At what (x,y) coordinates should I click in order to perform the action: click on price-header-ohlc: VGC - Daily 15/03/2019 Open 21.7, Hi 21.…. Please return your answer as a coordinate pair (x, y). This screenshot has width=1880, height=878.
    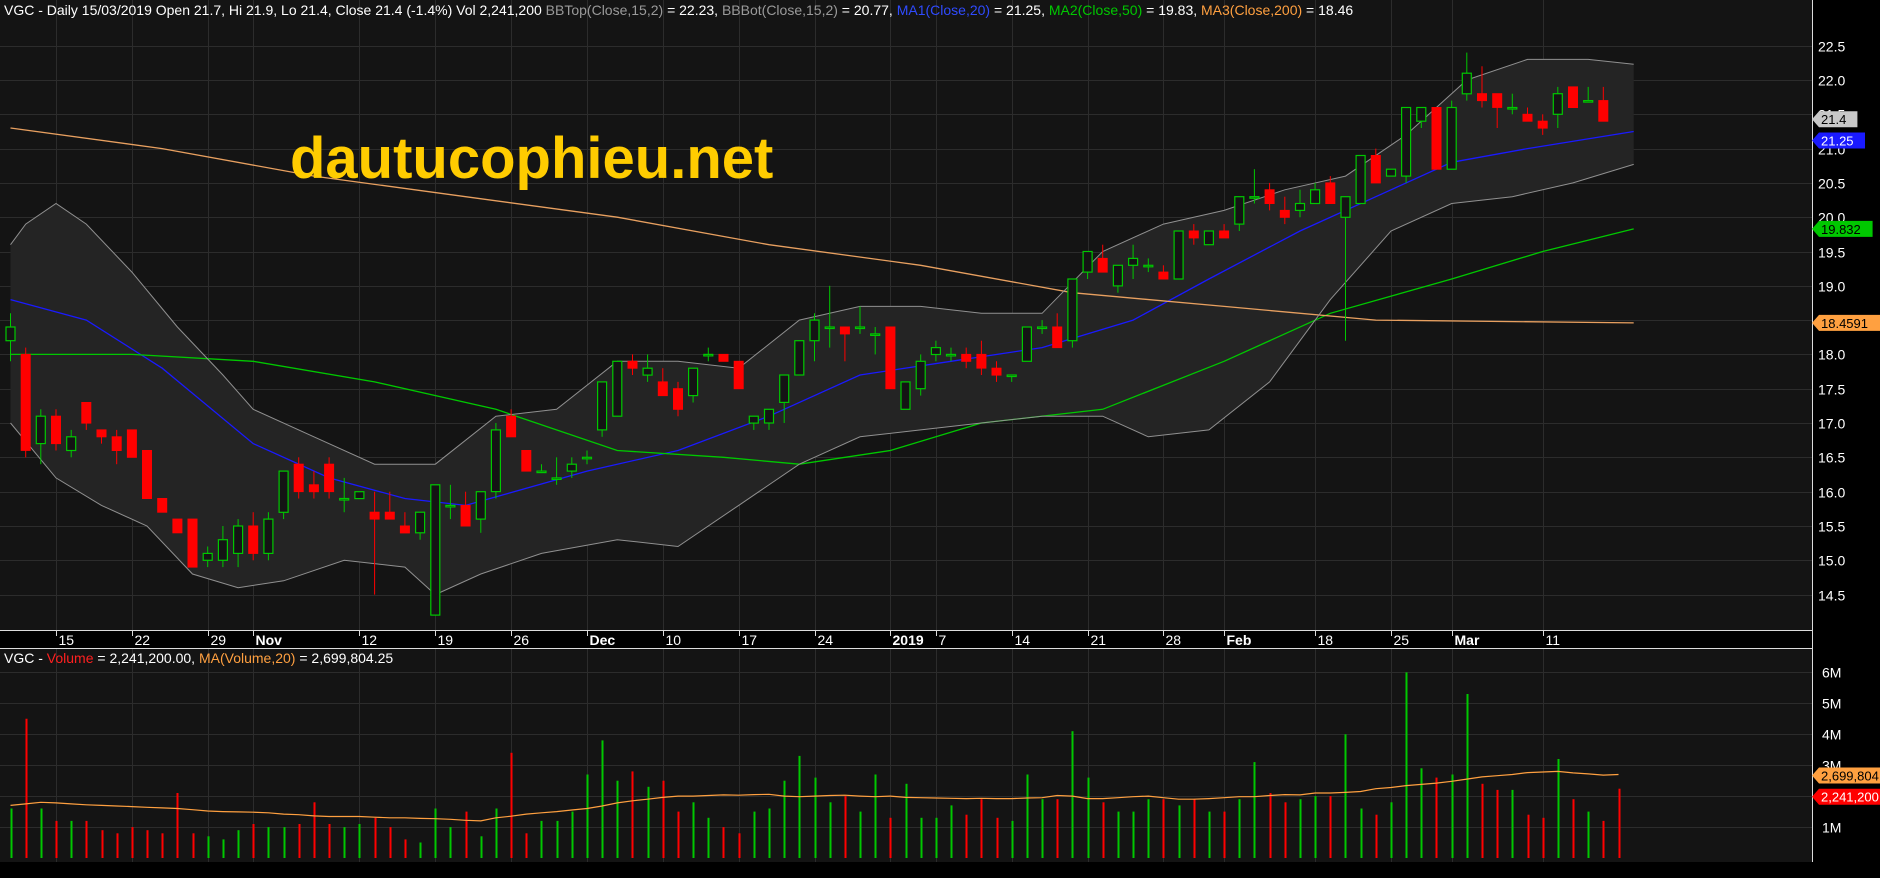
    Looking at the image, I should click on (273, 10).